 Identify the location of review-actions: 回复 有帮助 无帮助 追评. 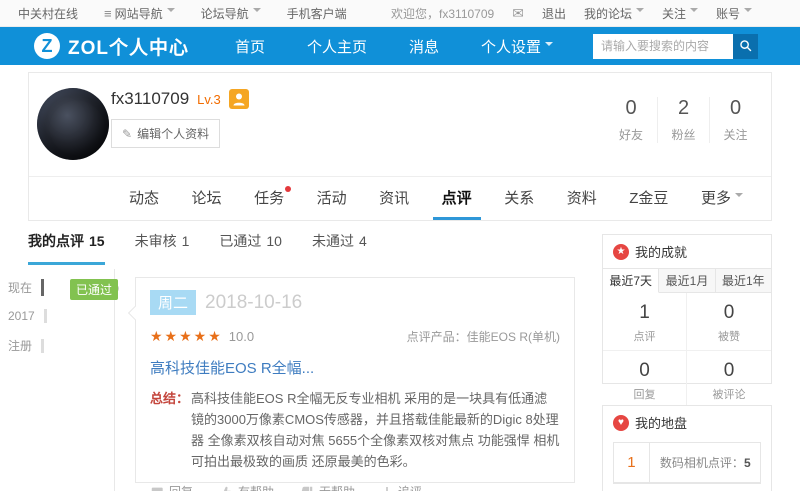
(355, 487).